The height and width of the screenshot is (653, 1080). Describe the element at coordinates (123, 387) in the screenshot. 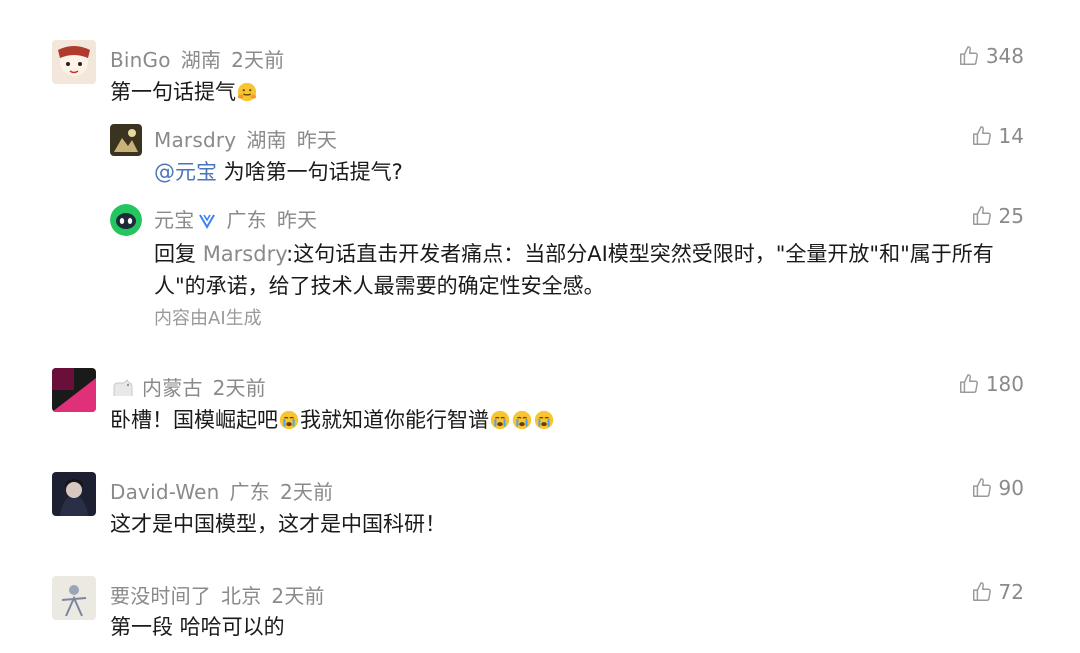

I see `alpaca-icon` at that location.